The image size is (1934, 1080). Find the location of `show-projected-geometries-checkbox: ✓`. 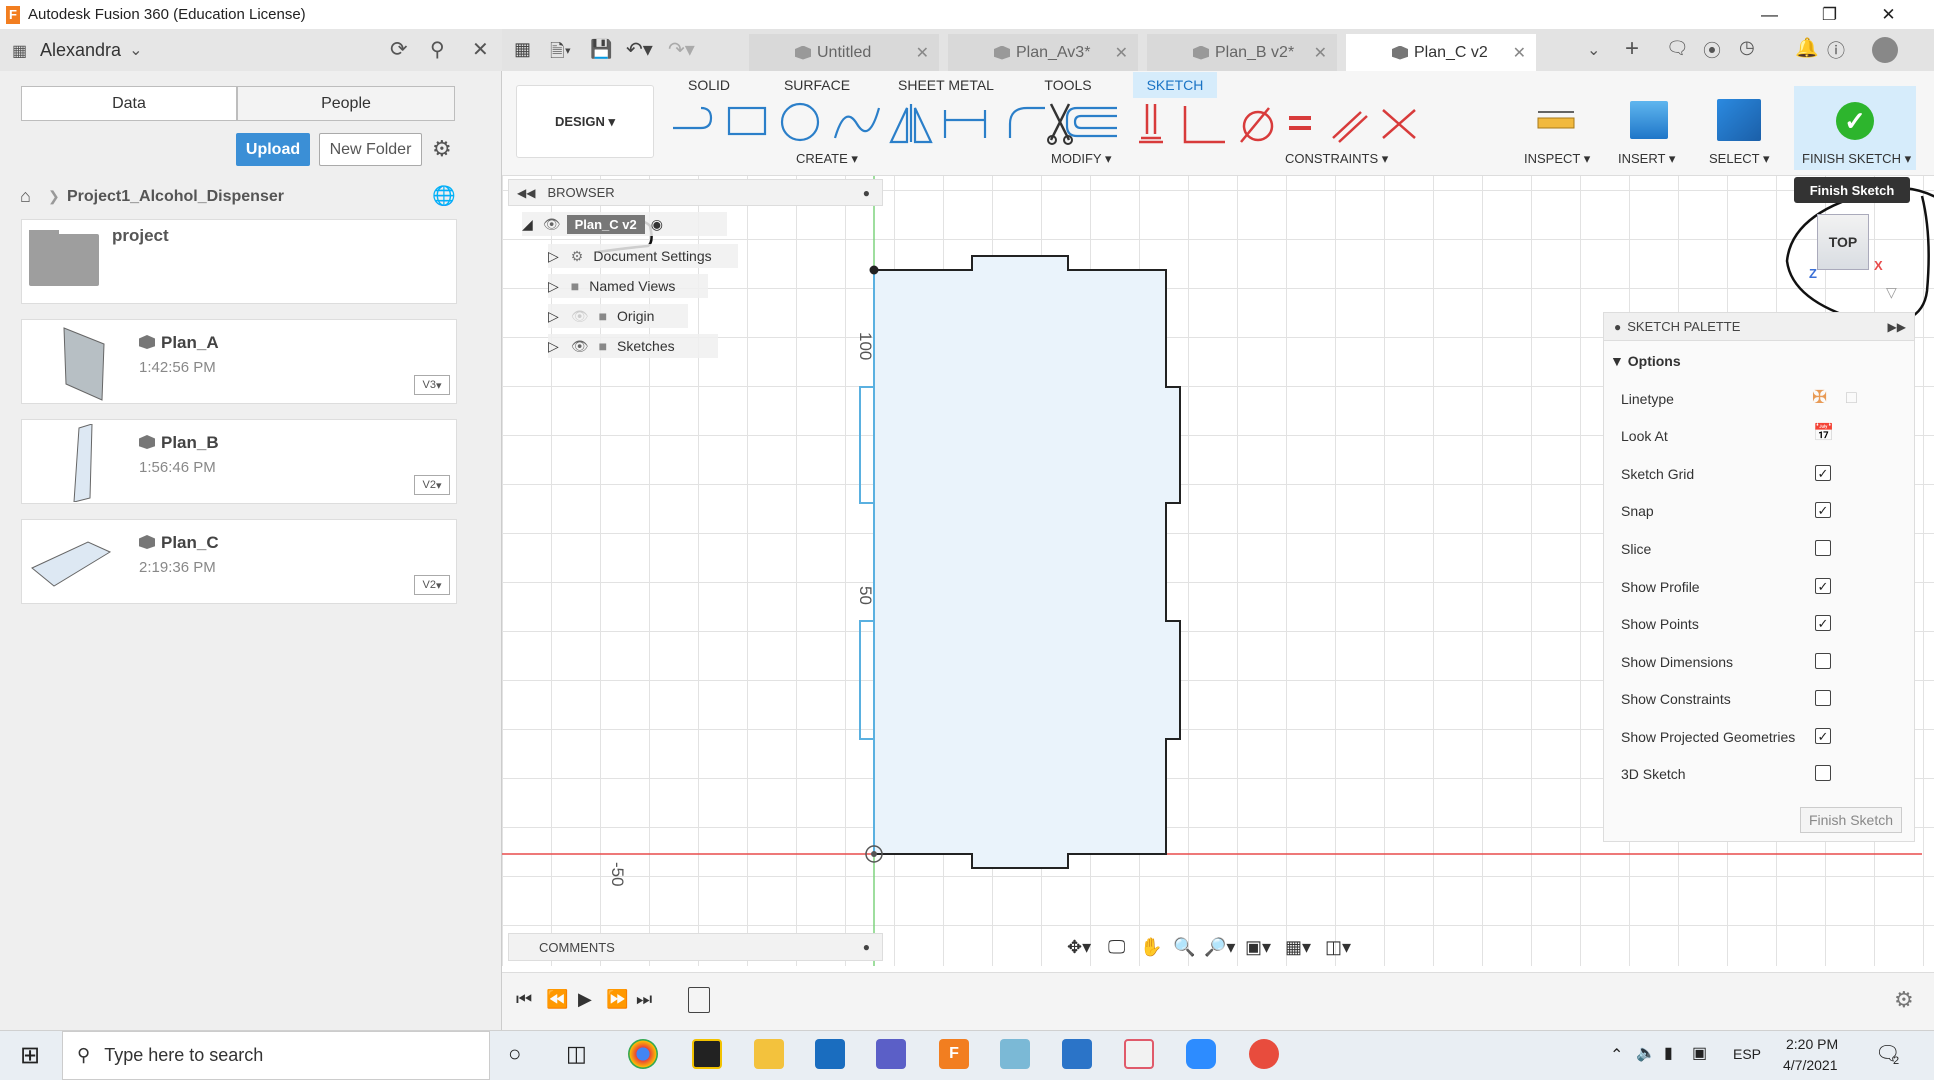

show-projected-geometries-checkbox: ✓ is located at coordinates (1823, 736).